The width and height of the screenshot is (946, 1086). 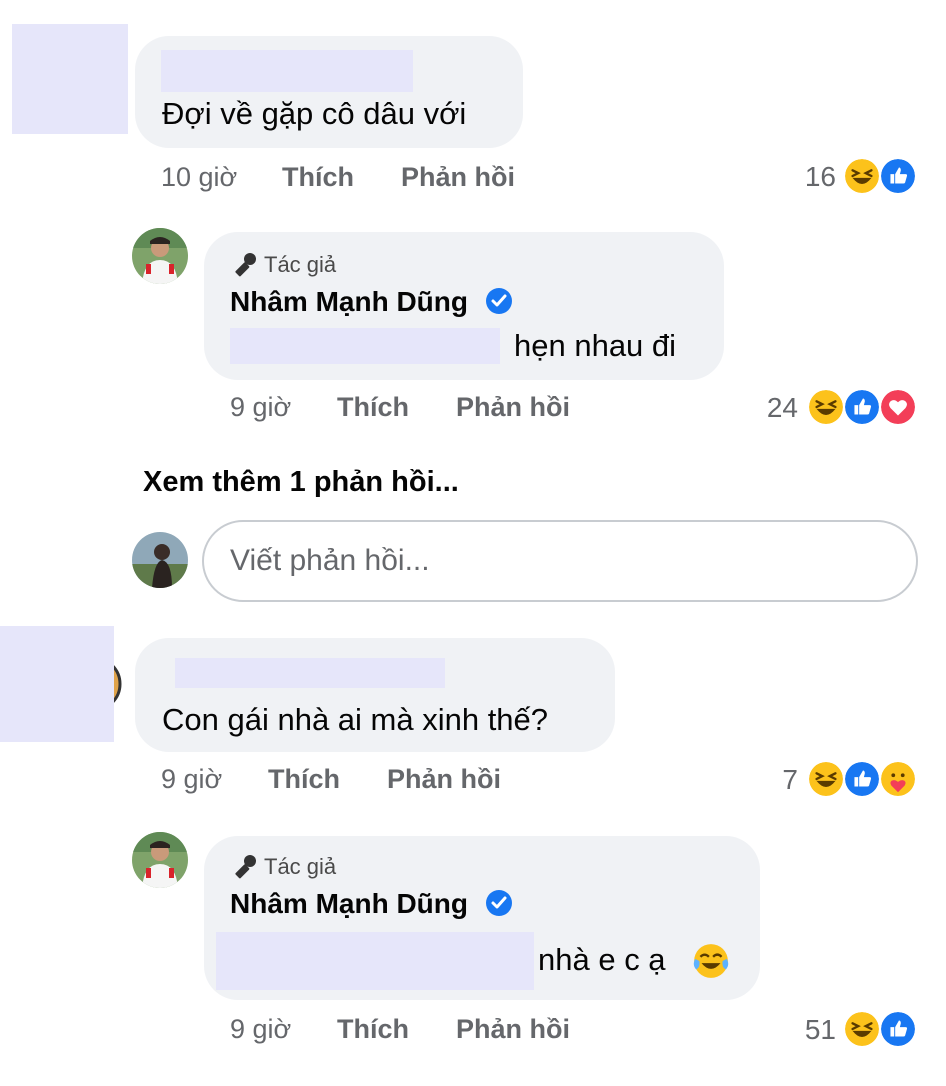 I want to click on reply-bubble: Tác giả Nhâm Mạnh Dũng hẹn nhau đi, so click(x=464, y=306).